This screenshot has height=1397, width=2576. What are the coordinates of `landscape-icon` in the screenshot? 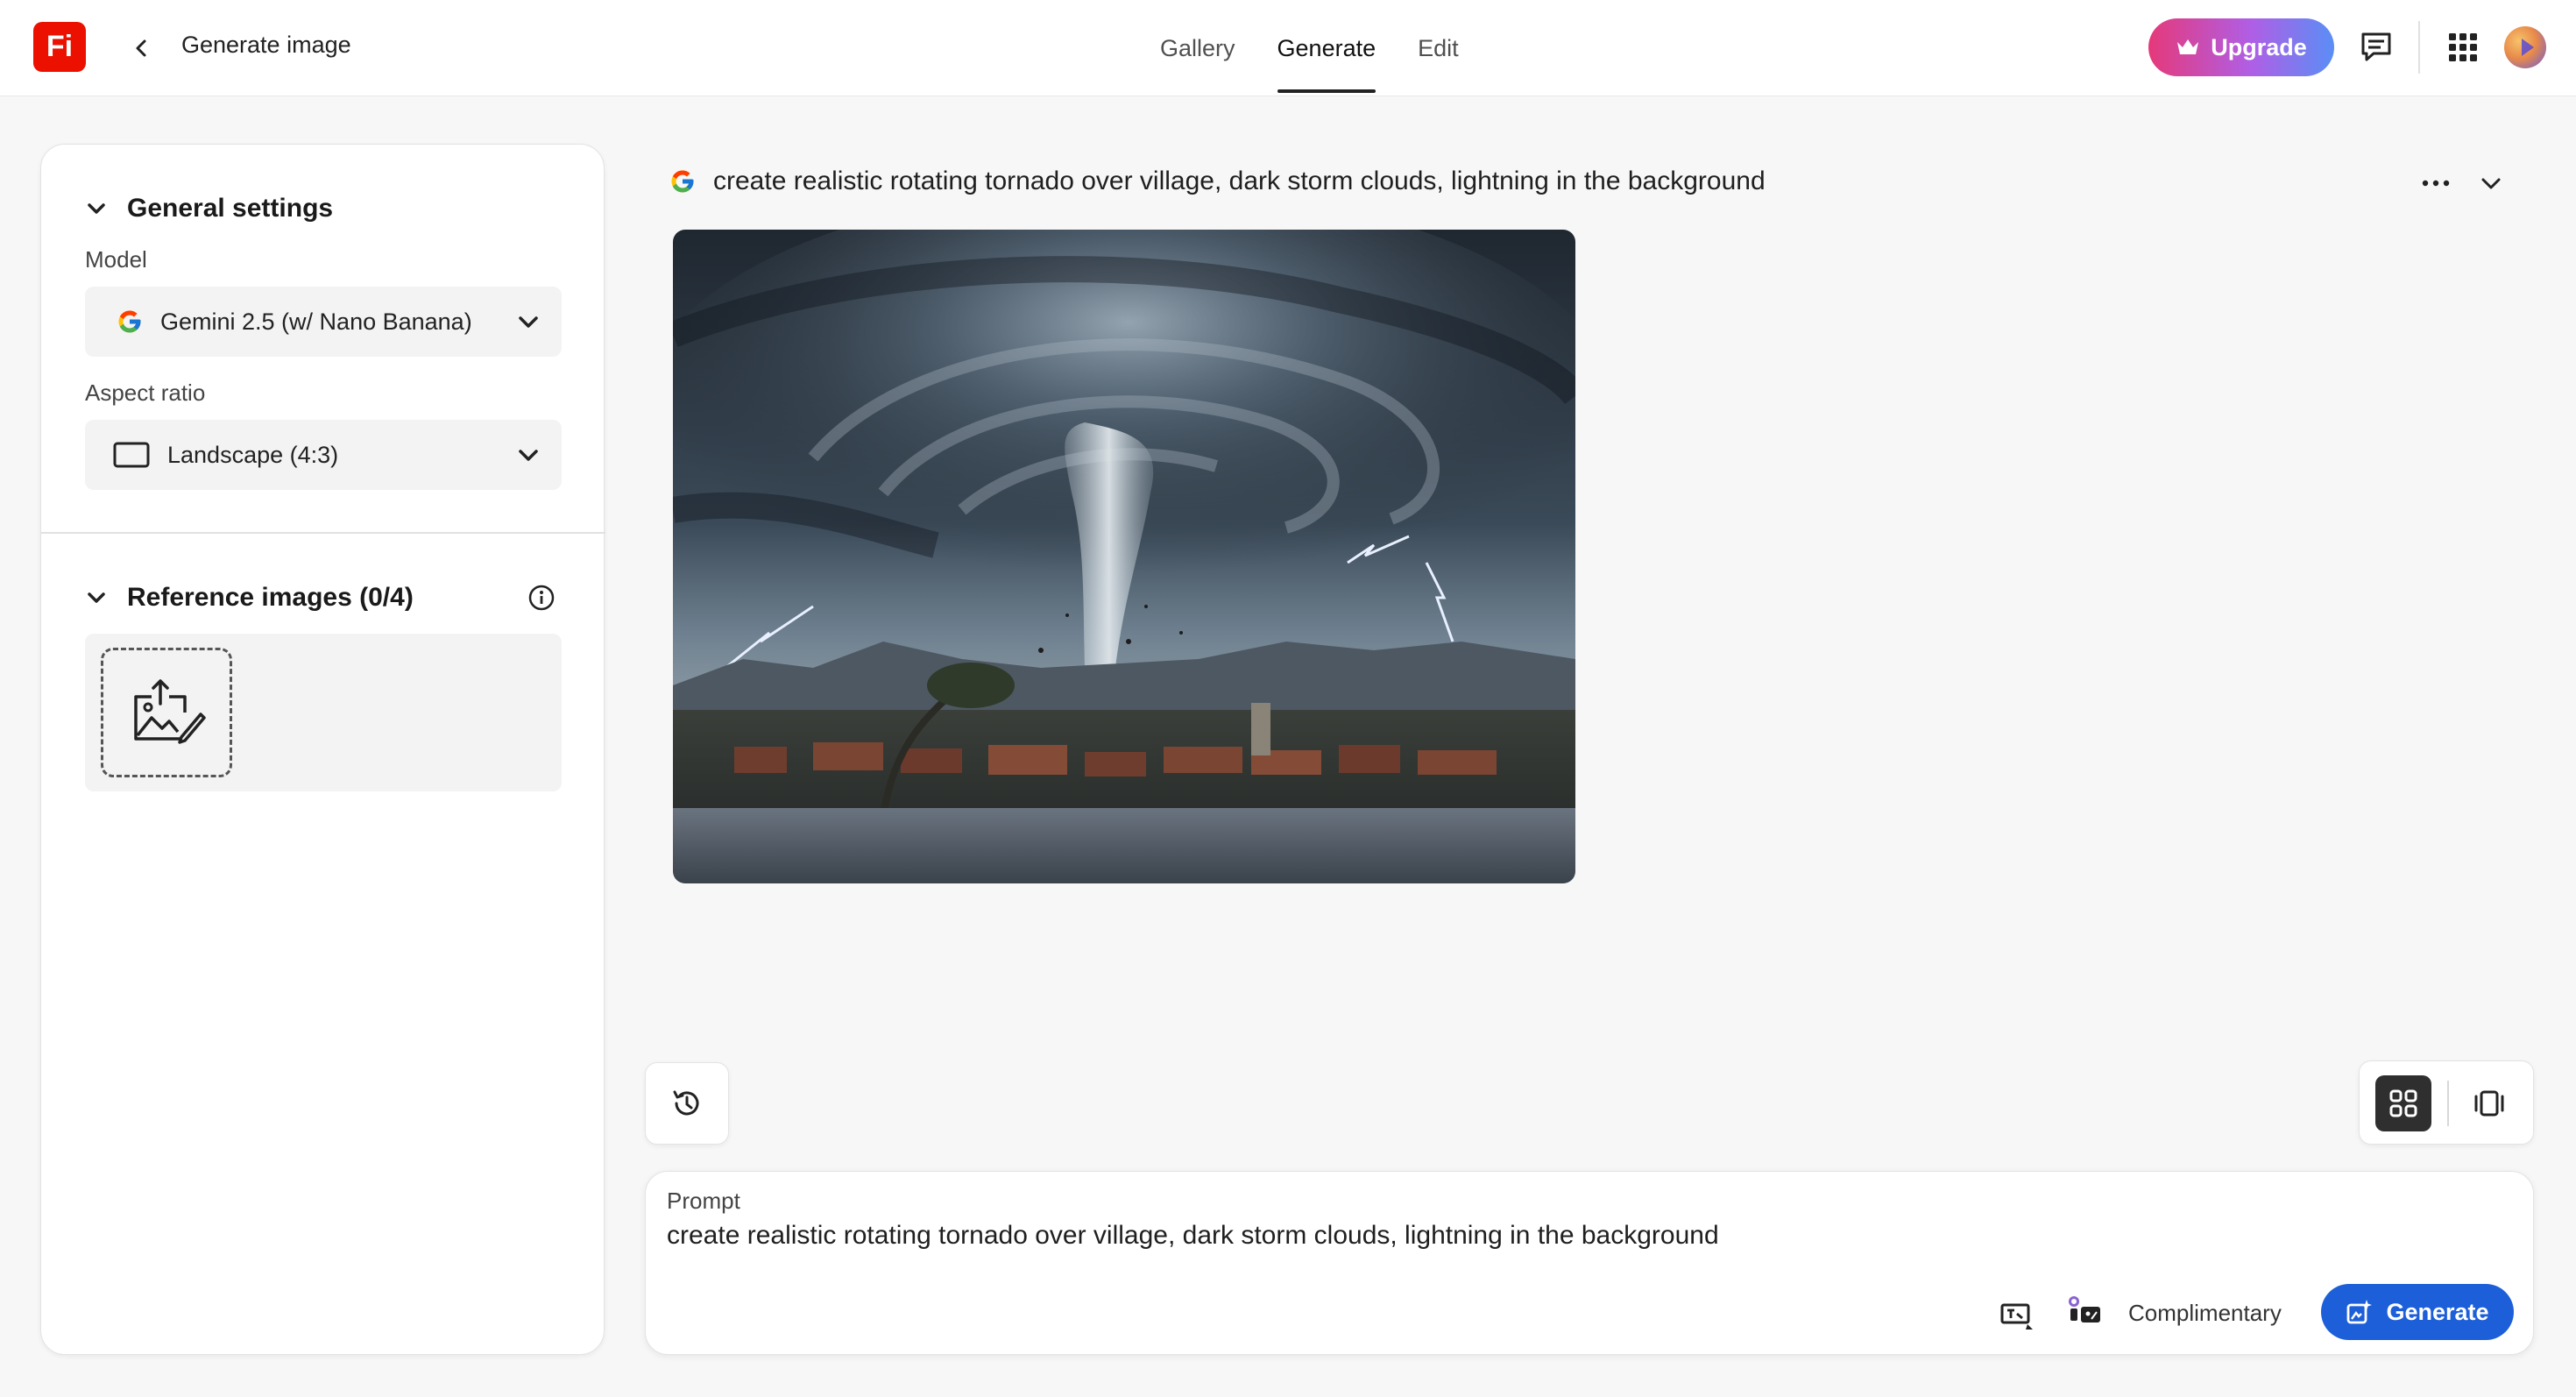 It's located at (131, 455).